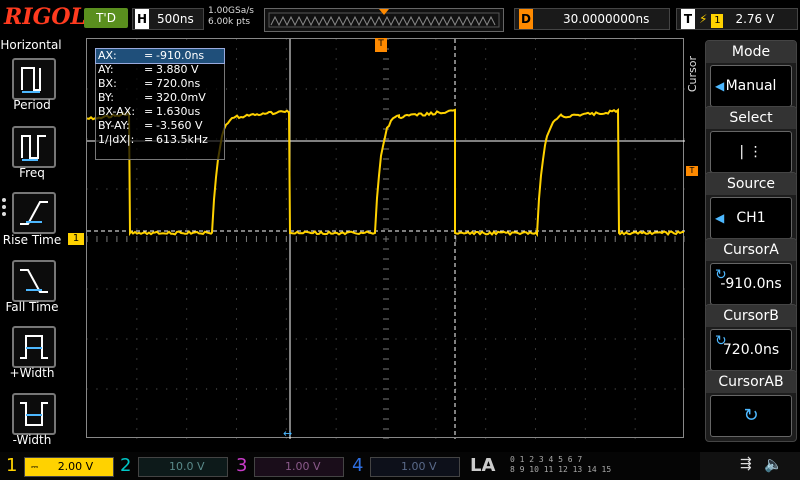 Image resolution: width=800 pixels, height=480 pixels. I want to click on cursor-ab-softkey: CursorAB ↻, so click(751, 406).